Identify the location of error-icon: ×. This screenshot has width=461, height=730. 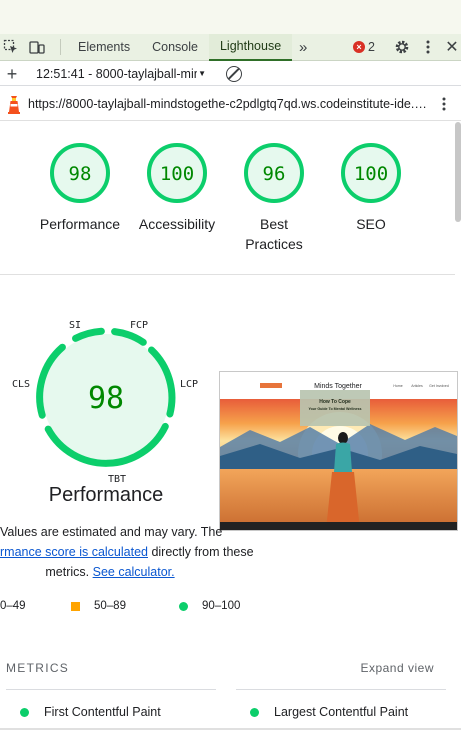
(359, 47).